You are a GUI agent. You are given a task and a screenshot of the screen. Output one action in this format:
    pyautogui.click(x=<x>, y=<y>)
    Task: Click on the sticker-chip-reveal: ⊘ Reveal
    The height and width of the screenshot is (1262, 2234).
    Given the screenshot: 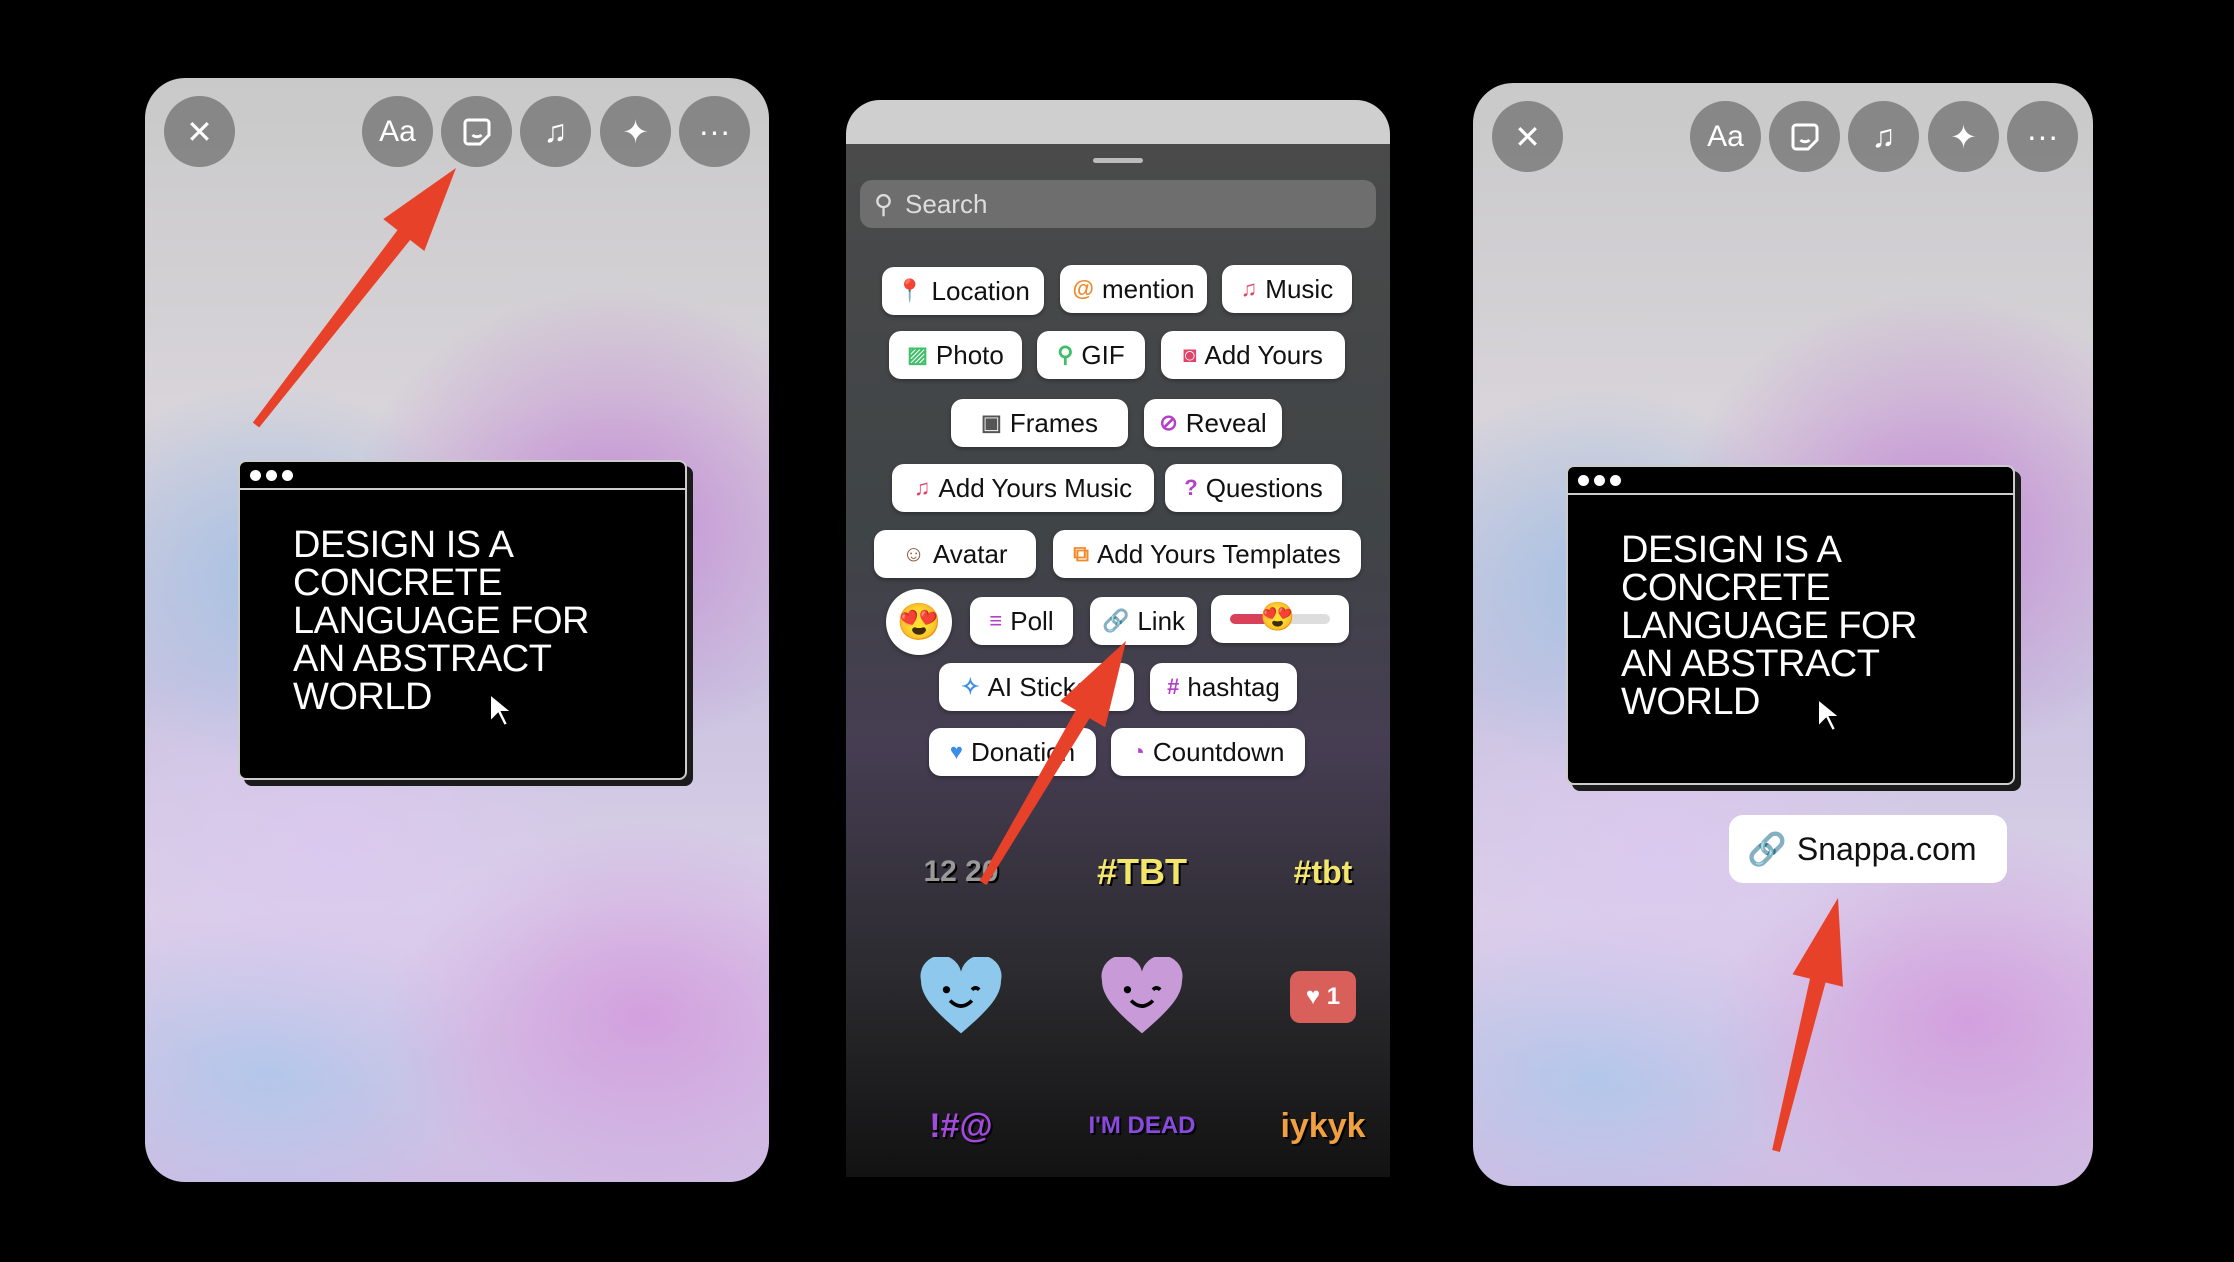 What is the action you would take?
    pyautogui.click(x=1213, y=423)
    